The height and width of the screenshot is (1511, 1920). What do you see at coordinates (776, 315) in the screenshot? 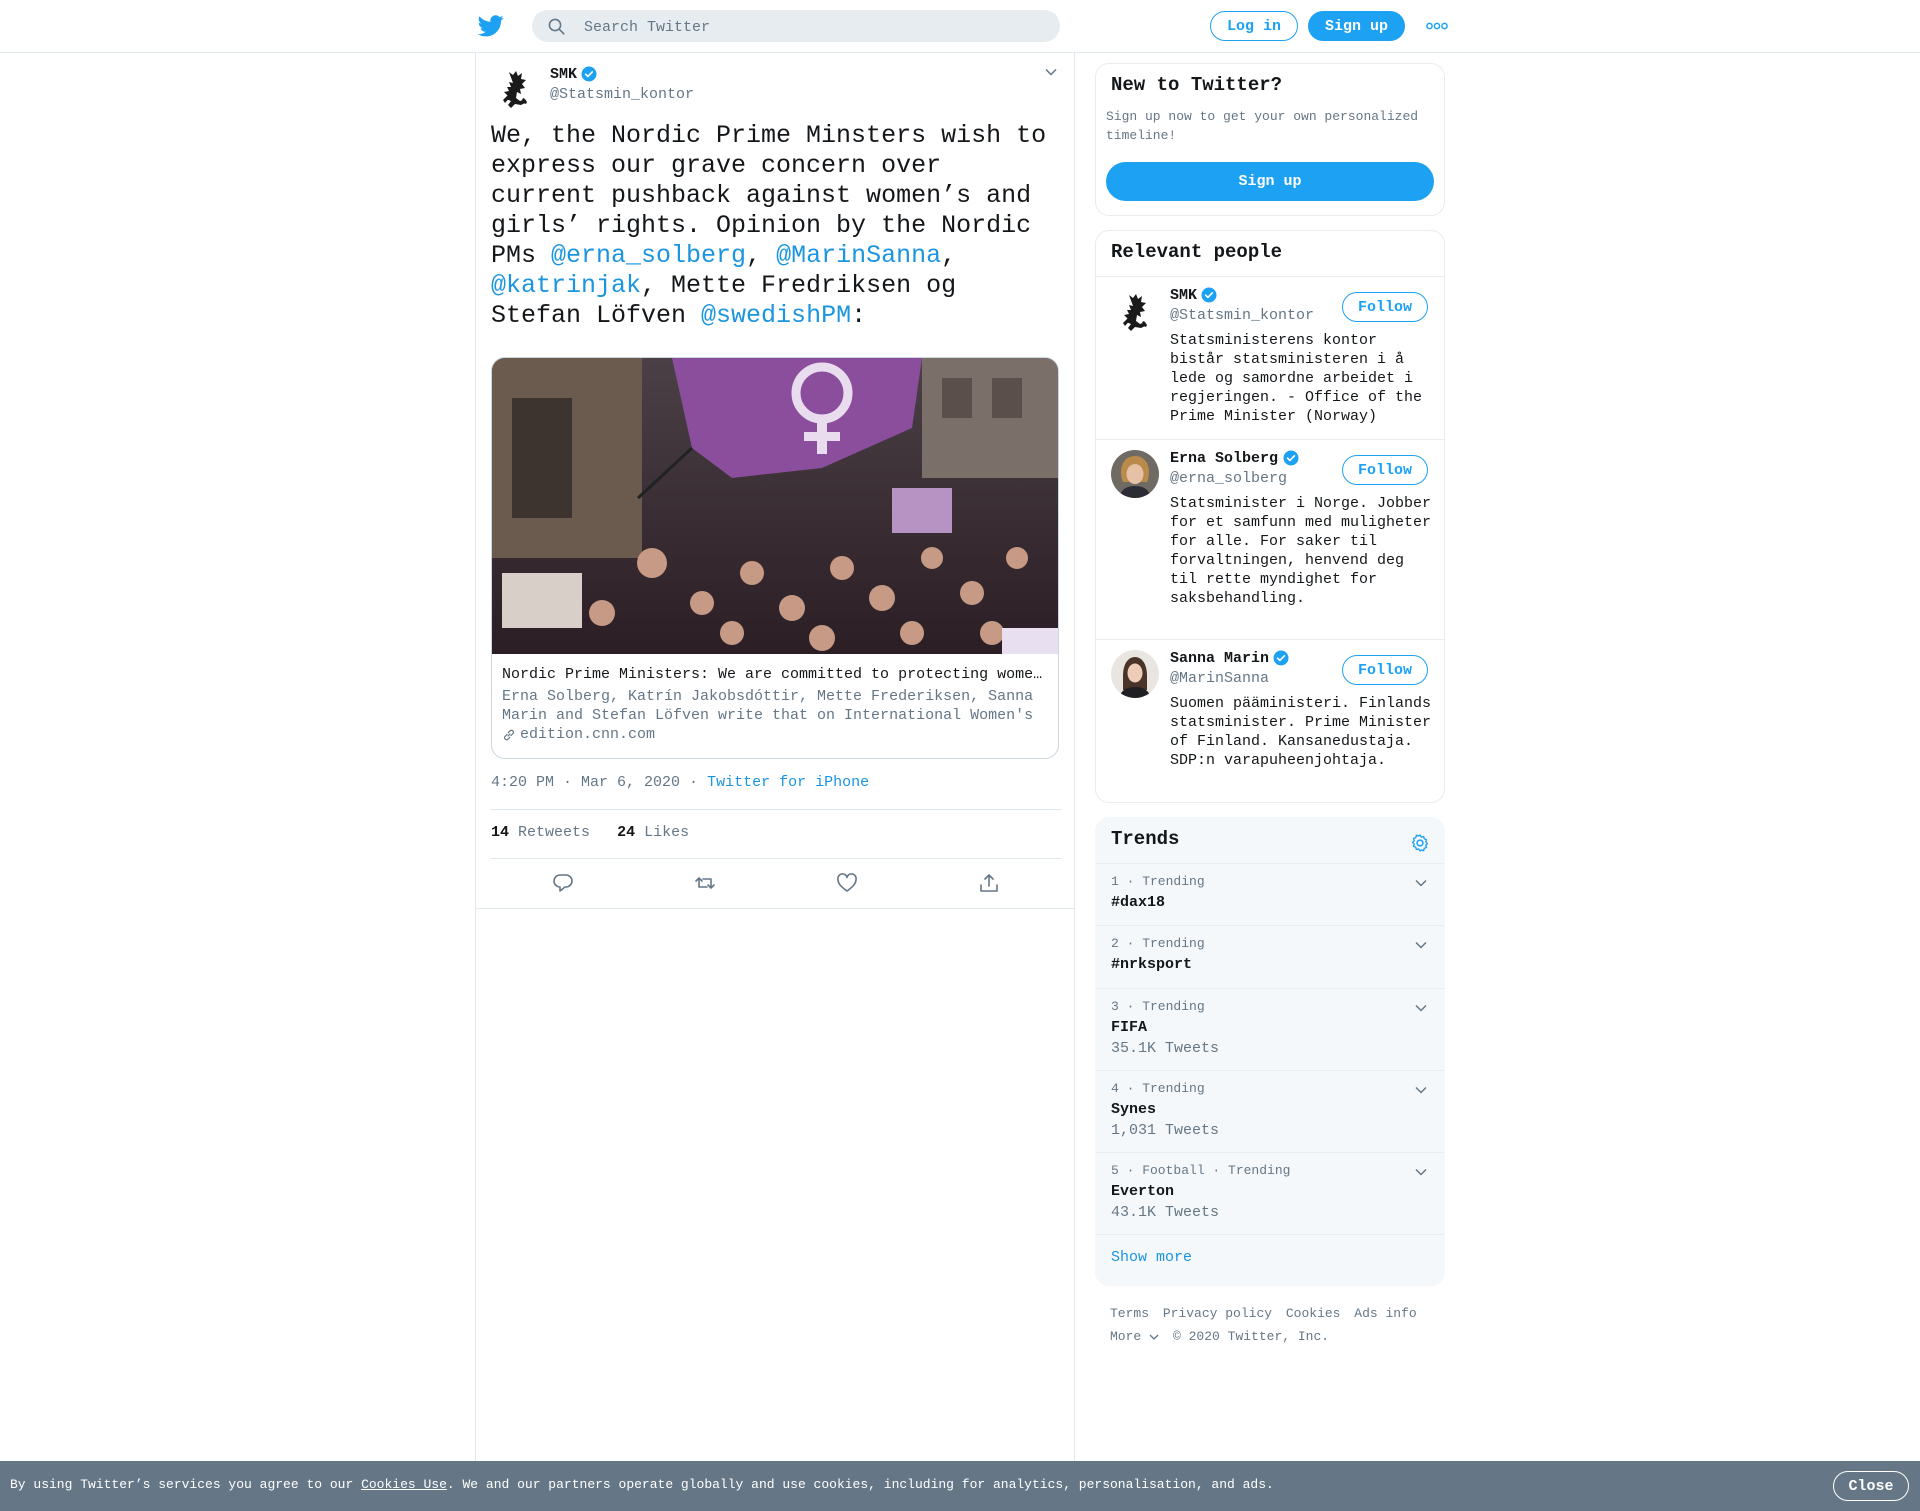
I see `mention-link: @swedishPM` at bounding box center [776, 315].